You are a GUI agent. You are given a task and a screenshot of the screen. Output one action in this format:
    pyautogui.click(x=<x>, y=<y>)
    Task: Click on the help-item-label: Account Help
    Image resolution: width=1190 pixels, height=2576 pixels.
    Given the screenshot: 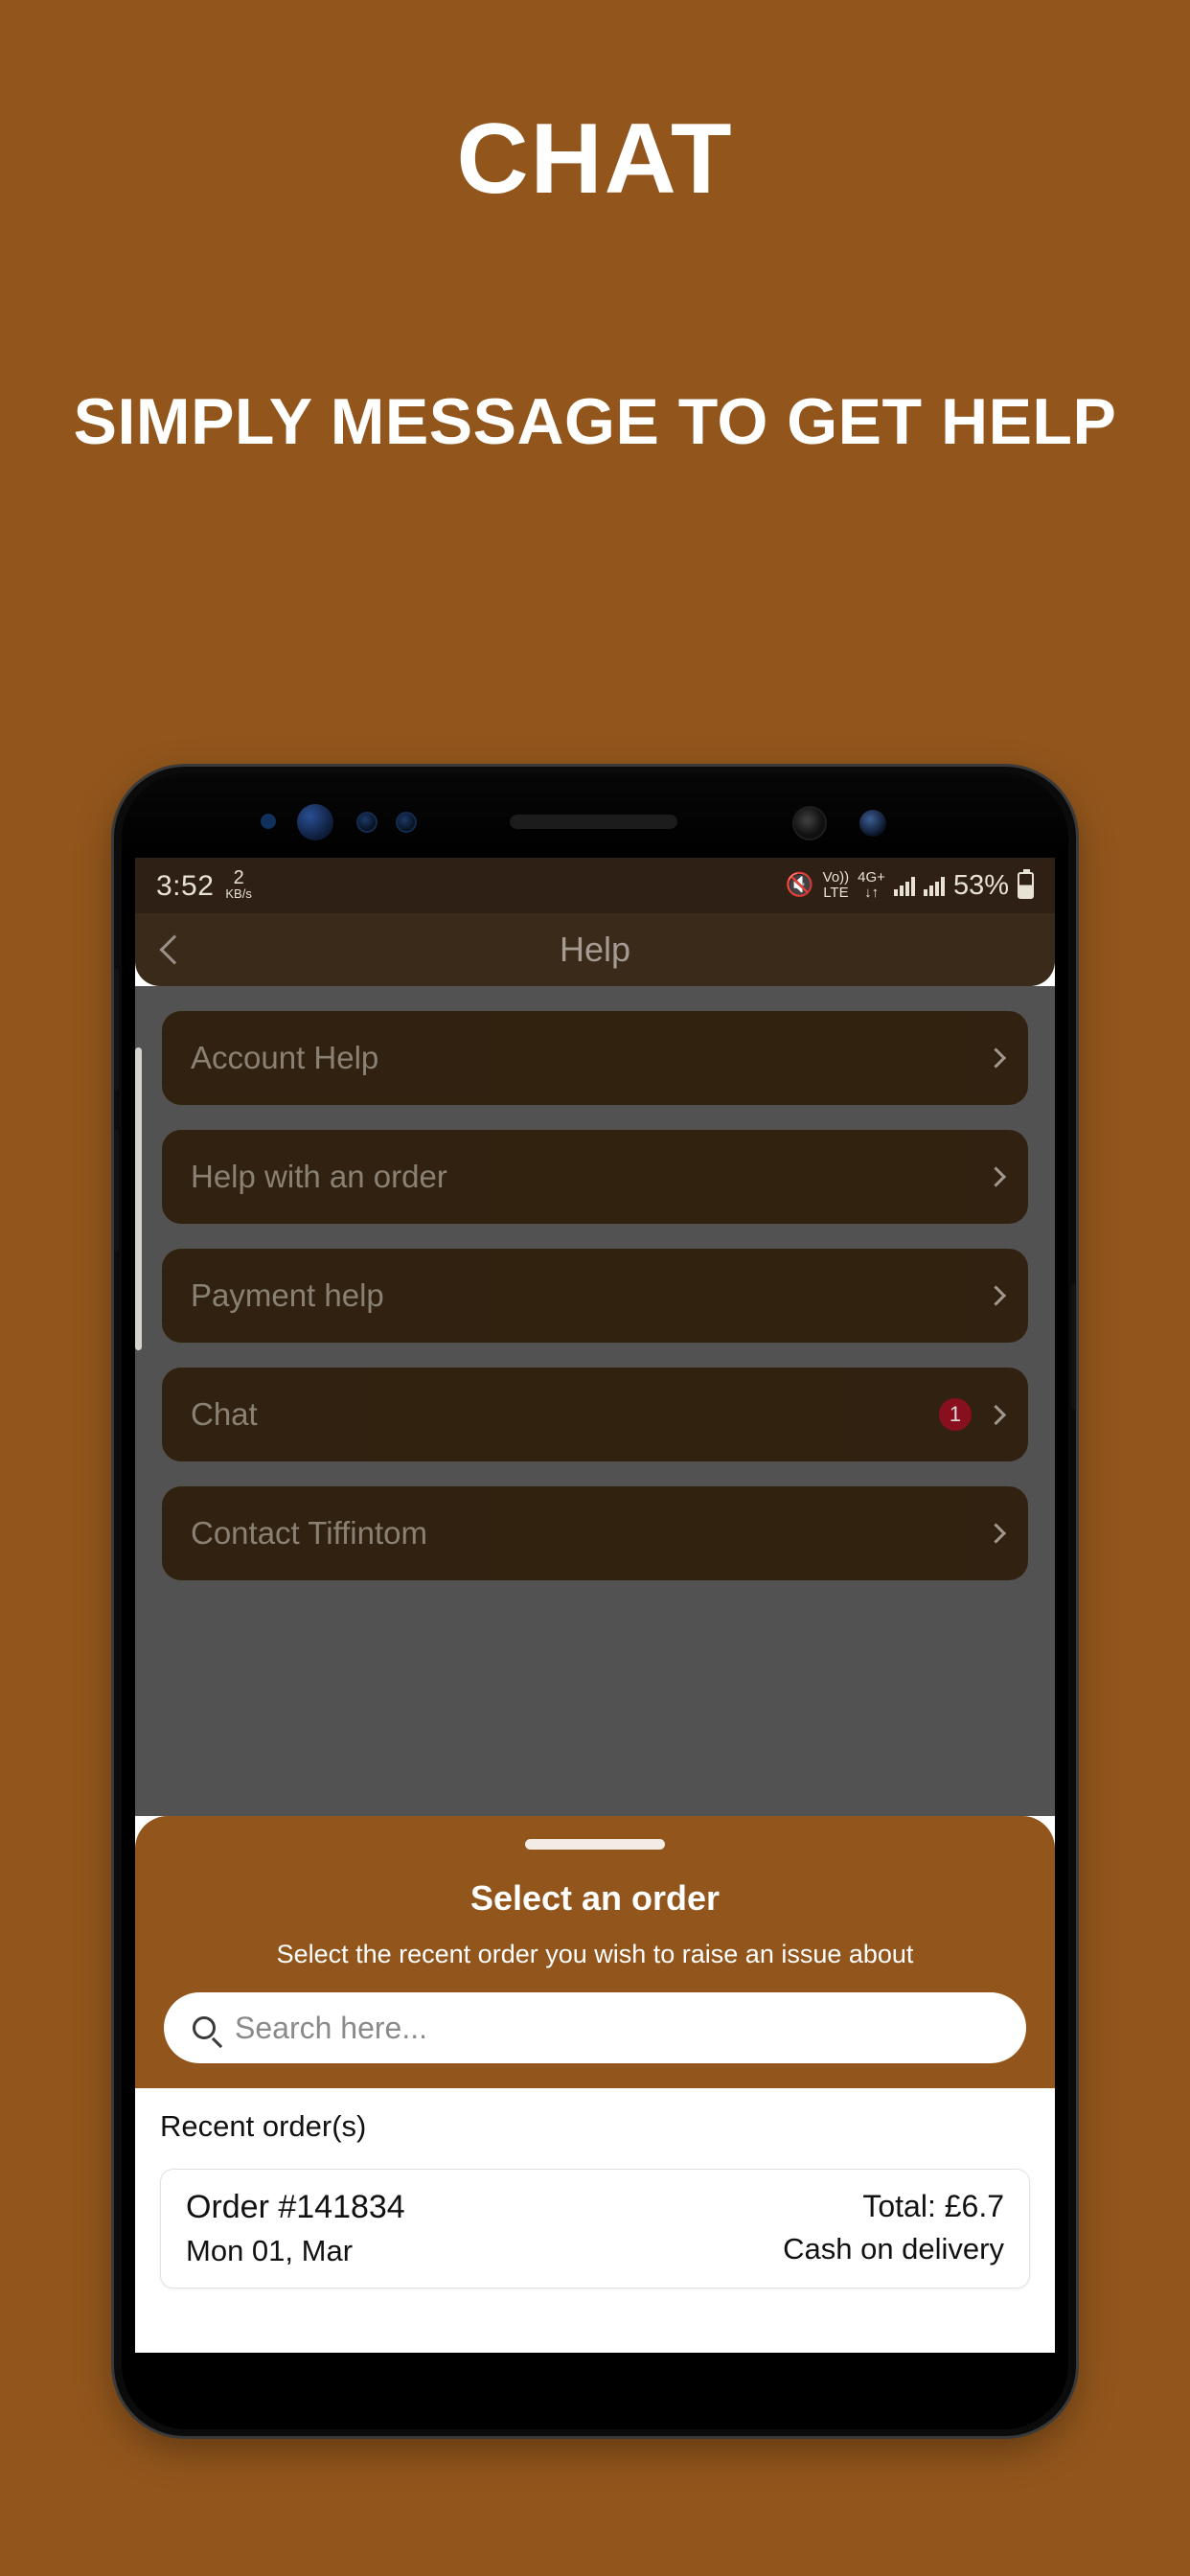 What is the action you would take?
    pyautogui.click(x=285, y=1057)
    